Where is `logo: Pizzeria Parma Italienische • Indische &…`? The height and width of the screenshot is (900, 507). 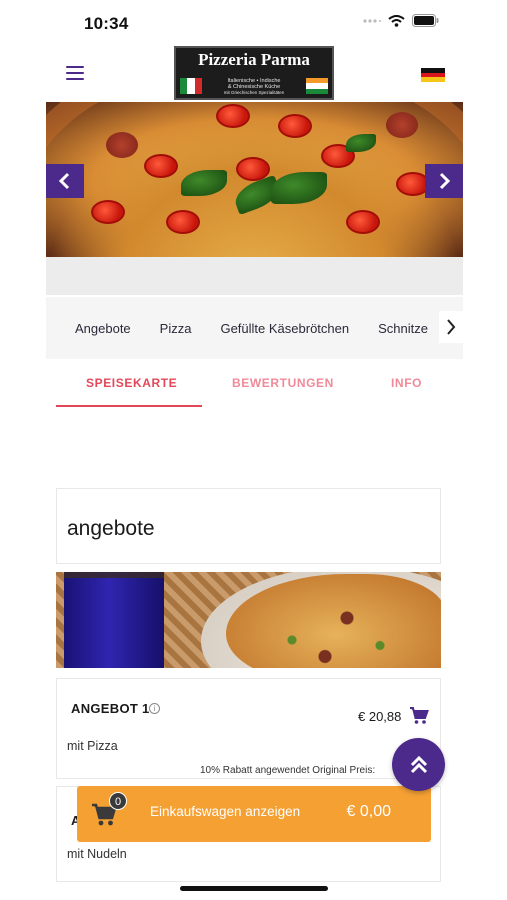
logo: Pizzeria Parma Italienische • Indische &… is located at coordinates (254, 73).